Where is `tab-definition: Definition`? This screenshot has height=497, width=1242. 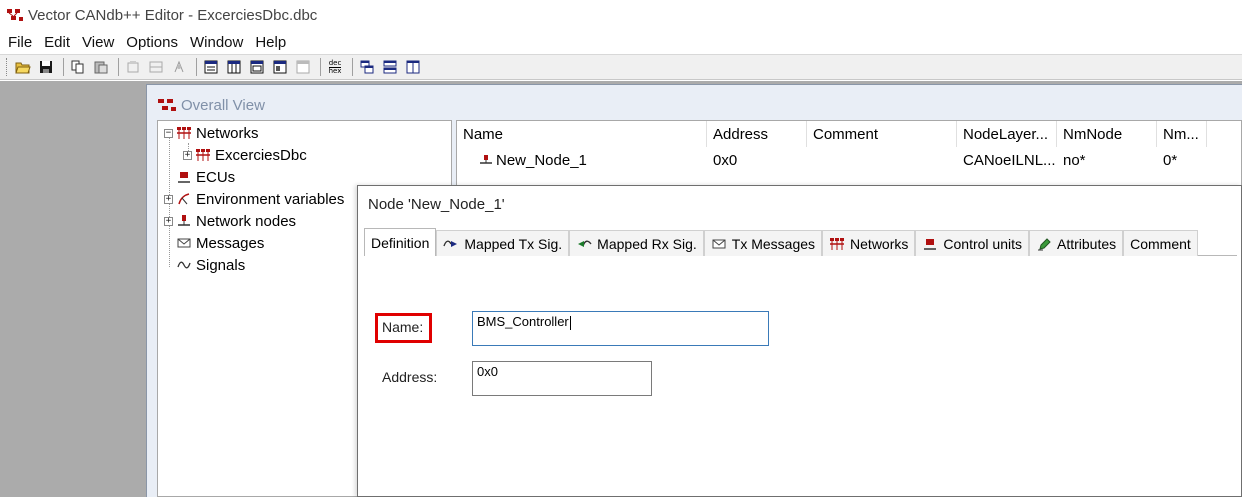 tab-definition: Definition is located at coordinates (400, 242).